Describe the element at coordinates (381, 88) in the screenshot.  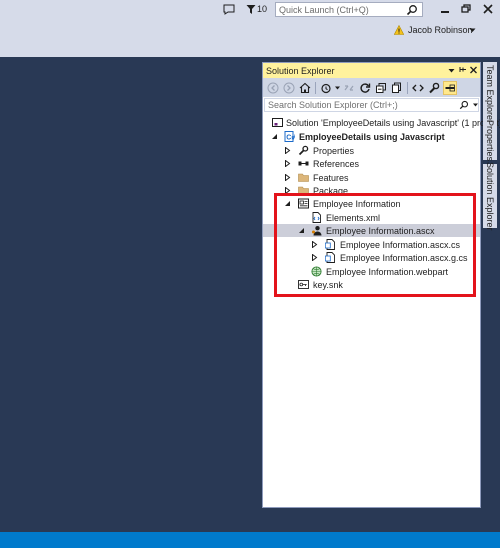
I see `collapse-all-icon` at that location.